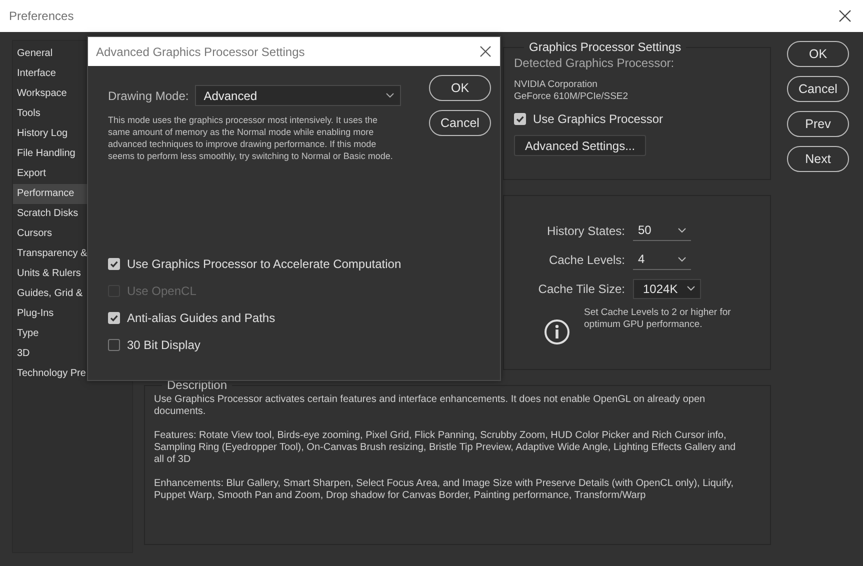  I want to click on gpu-name: GeForce 610M/PCIe/SSE2, so click(572, 97).